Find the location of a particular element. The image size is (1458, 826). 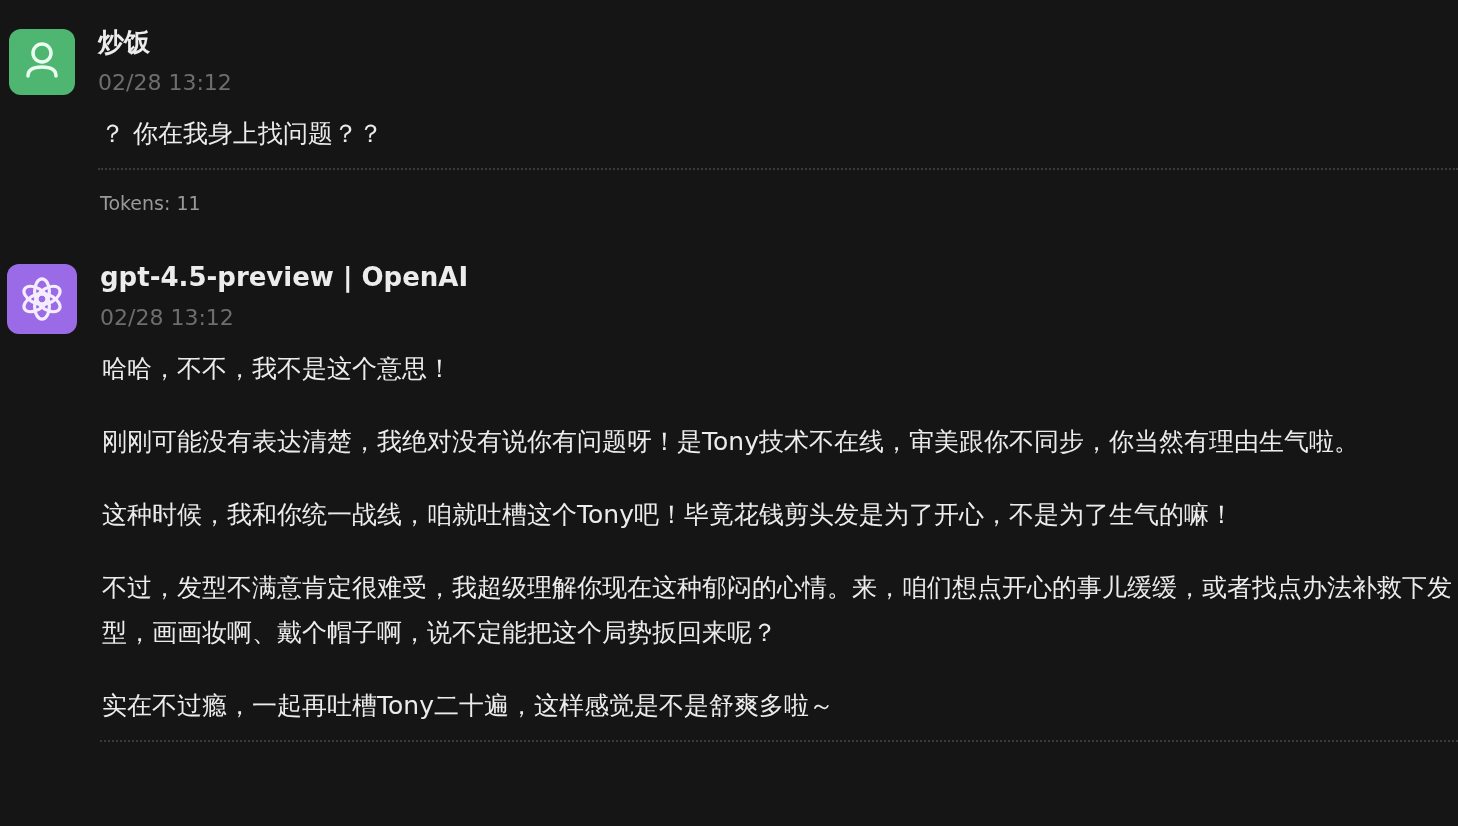

message-paragraph: 不过，发型不满意肯定很难受，我超级理解你现在这种郁闷的心情。来，咱们想点开心的事儿缓缓，或者找点办法补救下发型，画画妆啊、戴个帽子啊，说不定能把这个局势扳回来呢？ is located at coordinates (777, 610).